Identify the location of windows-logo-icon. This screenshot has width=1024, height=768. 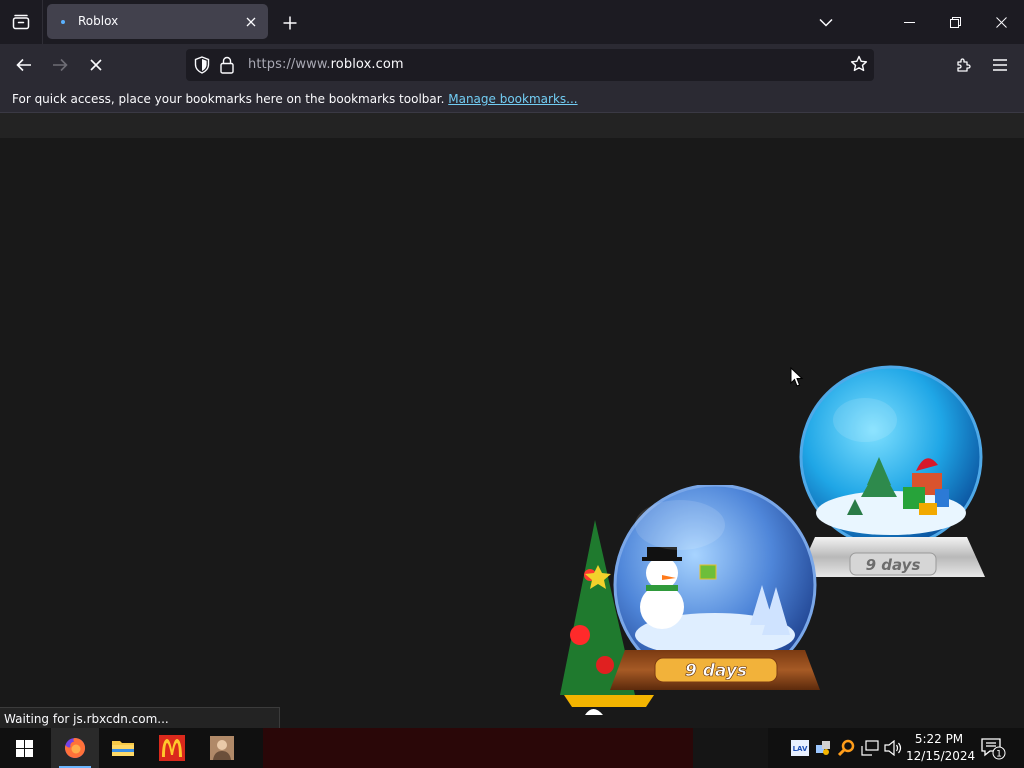
(24, 748).